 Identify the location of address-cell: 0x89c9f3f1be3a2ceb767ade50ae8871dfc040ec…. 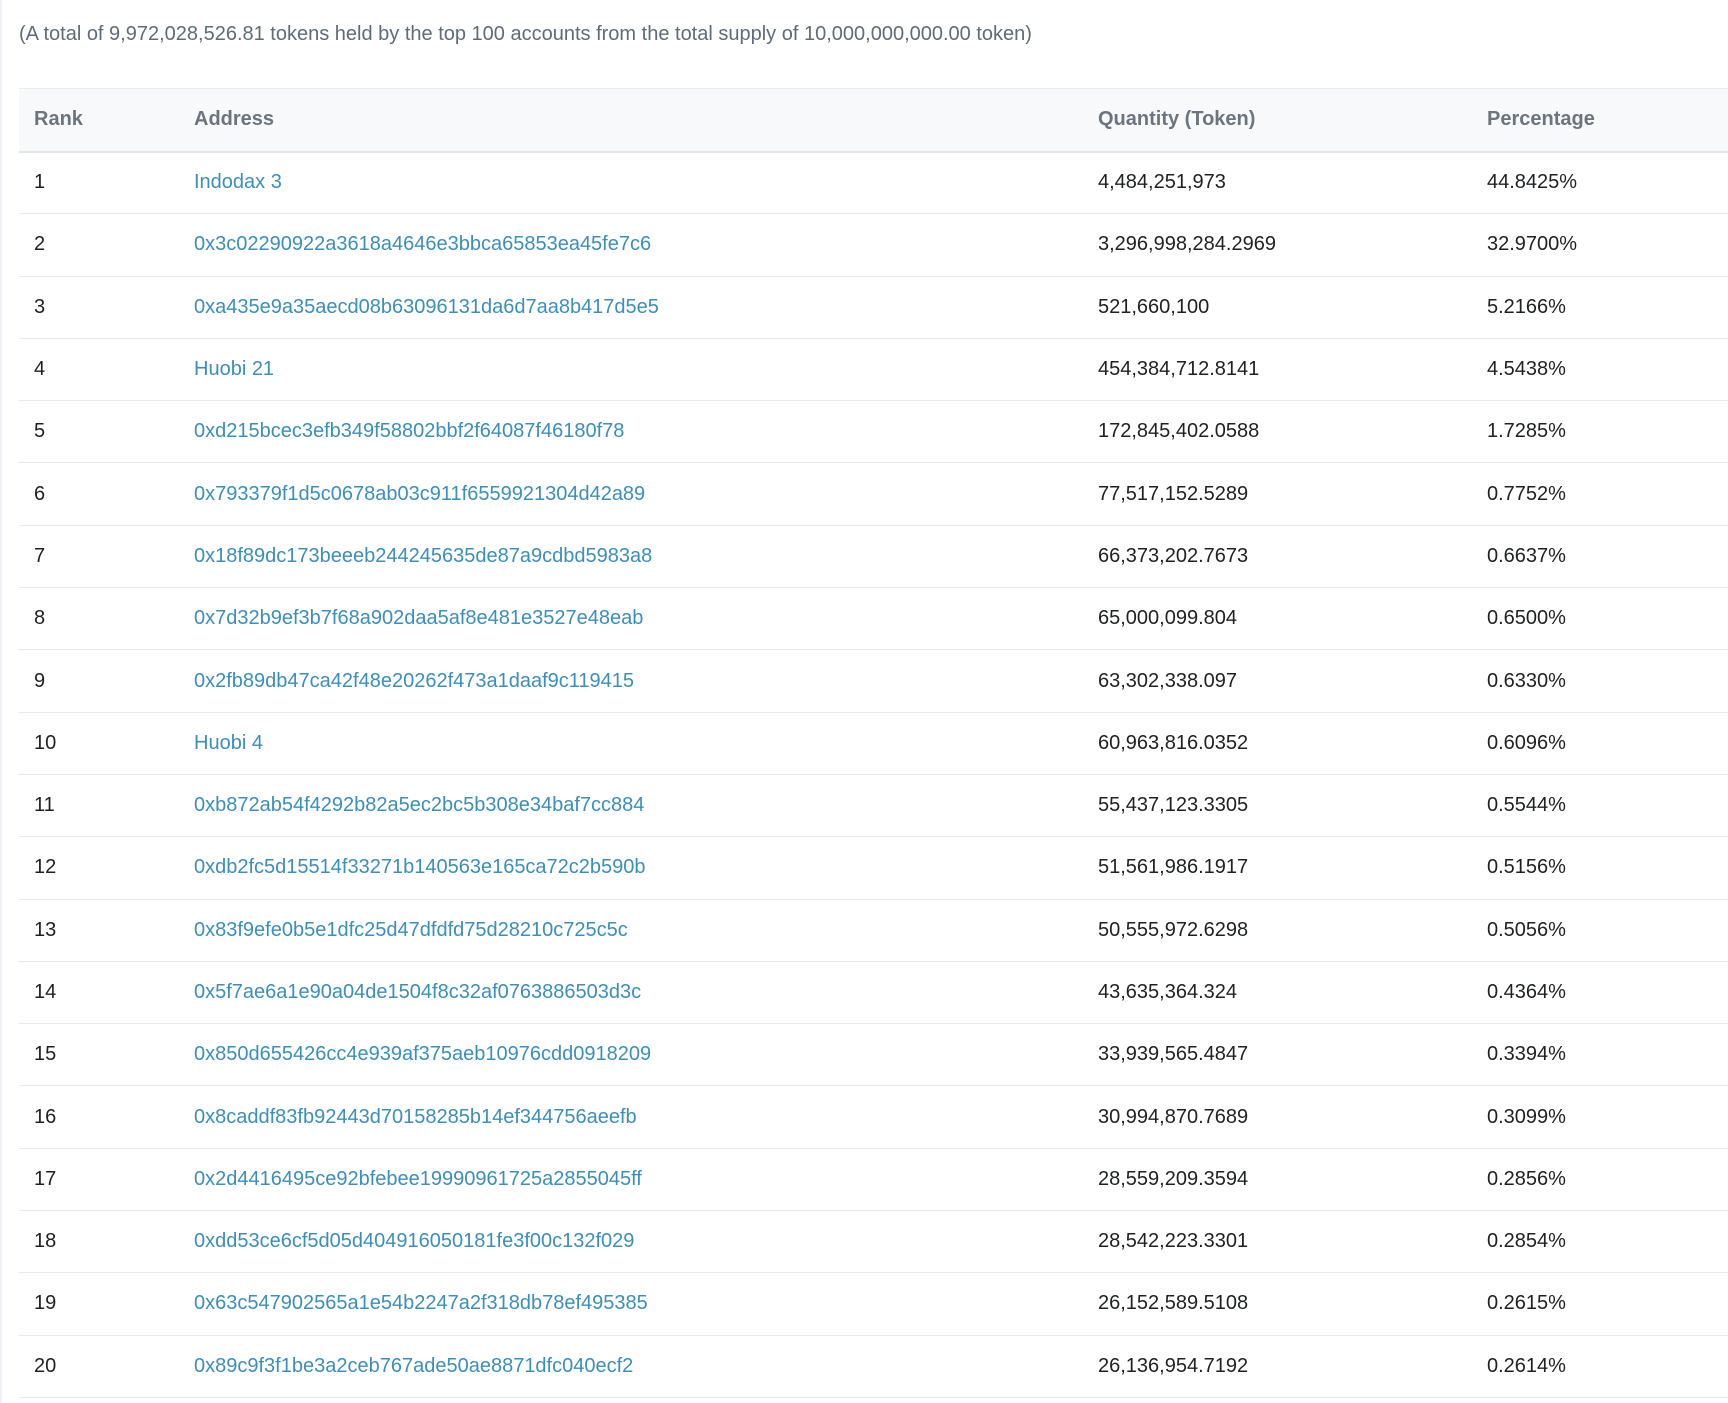
(646, 1366).